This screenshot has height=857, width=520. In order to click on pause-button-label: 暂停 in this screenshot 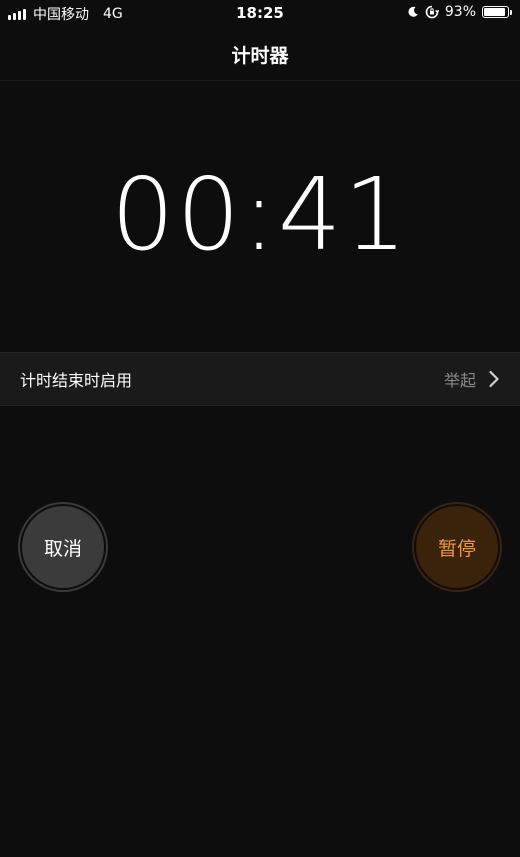, I will do `click(457, 547)`.